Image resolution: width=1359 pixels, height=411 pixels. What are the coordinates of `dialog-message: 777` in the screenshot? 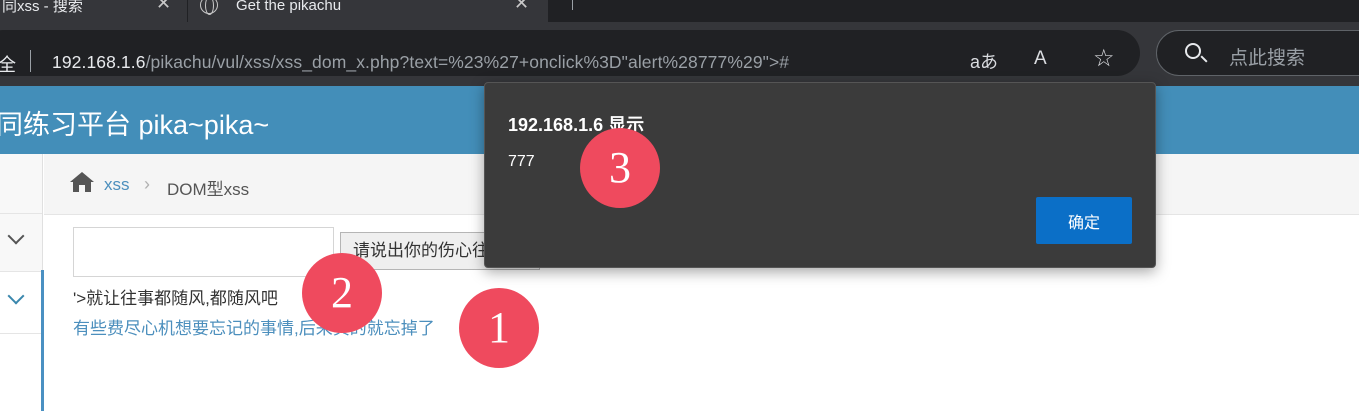 It's located at (521, 161).